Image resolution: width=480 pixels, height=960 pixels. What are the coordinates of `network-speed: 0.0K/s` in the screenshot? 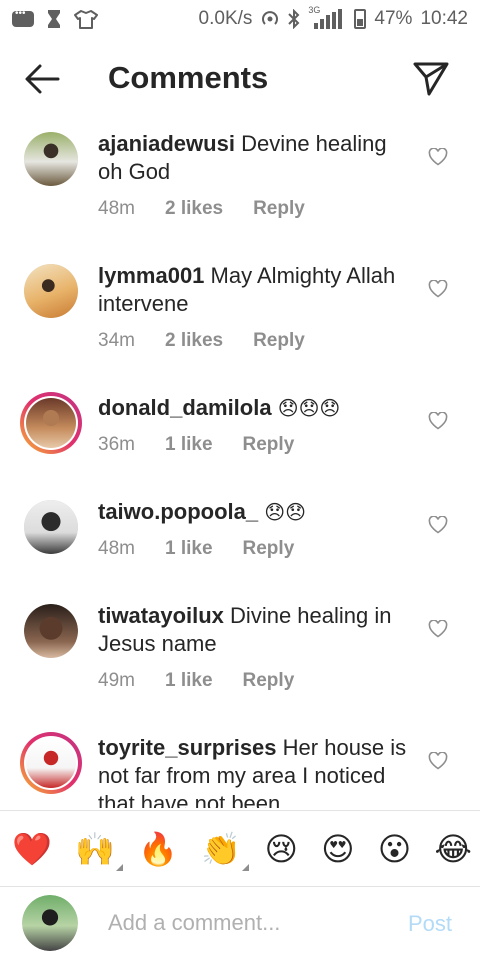 It's located at (225, 18).